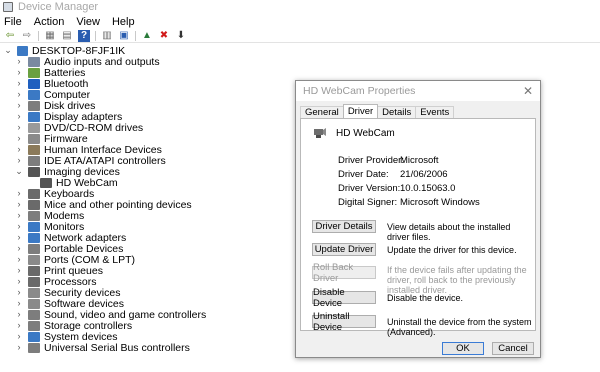 This screenshot has width=600, height=372. What do you see at coordinates (67, 293) in the screenshot?
I see `tree-category-item: › Security devices` at bounding box center [67, 293].